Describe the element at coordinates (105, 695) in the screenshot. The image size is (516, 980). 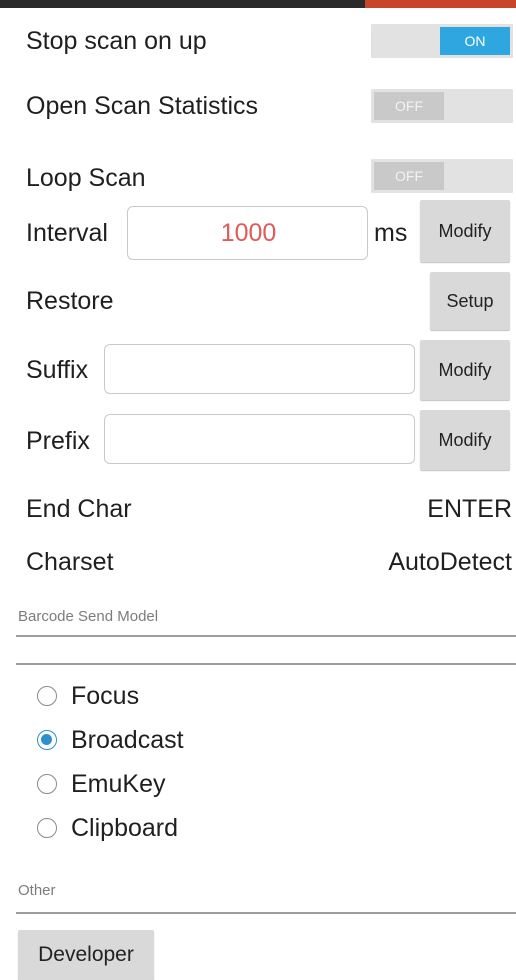
I see `radio-label: Focus` at that location.